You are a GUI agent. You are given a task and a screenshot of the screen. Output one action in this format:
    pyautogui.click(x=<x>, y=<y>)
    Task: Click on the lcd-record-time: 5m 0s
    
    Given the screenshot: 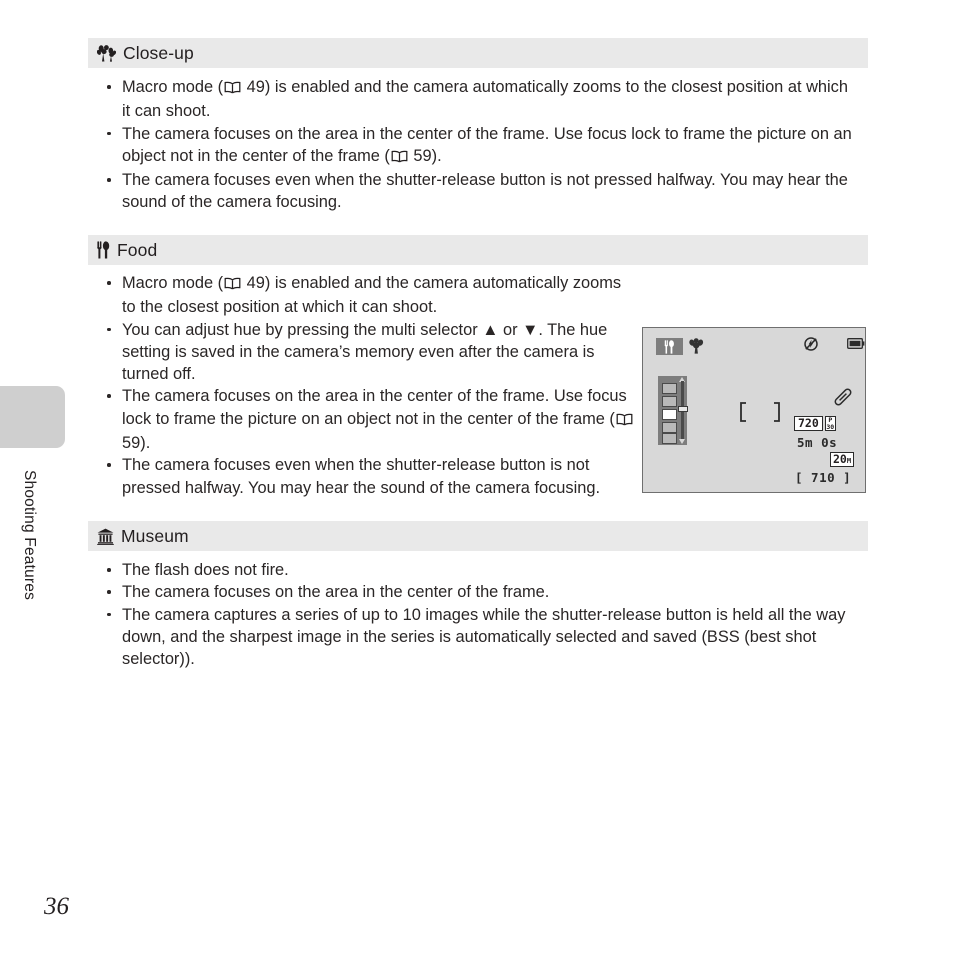 What is the action you would take?
    pyautogui.click(x=817, y=442)
    